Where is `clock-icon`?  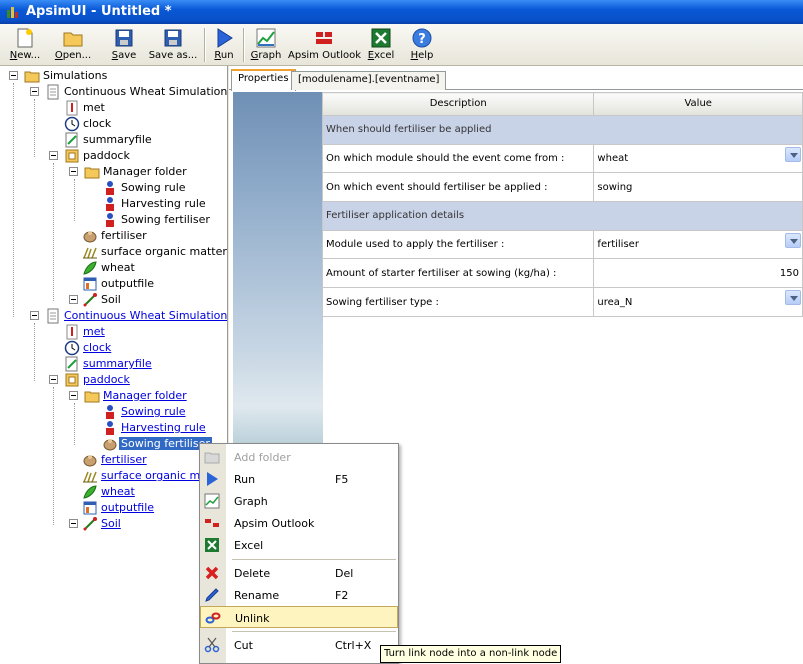 clock-icon is located at coordinates (72, 348).